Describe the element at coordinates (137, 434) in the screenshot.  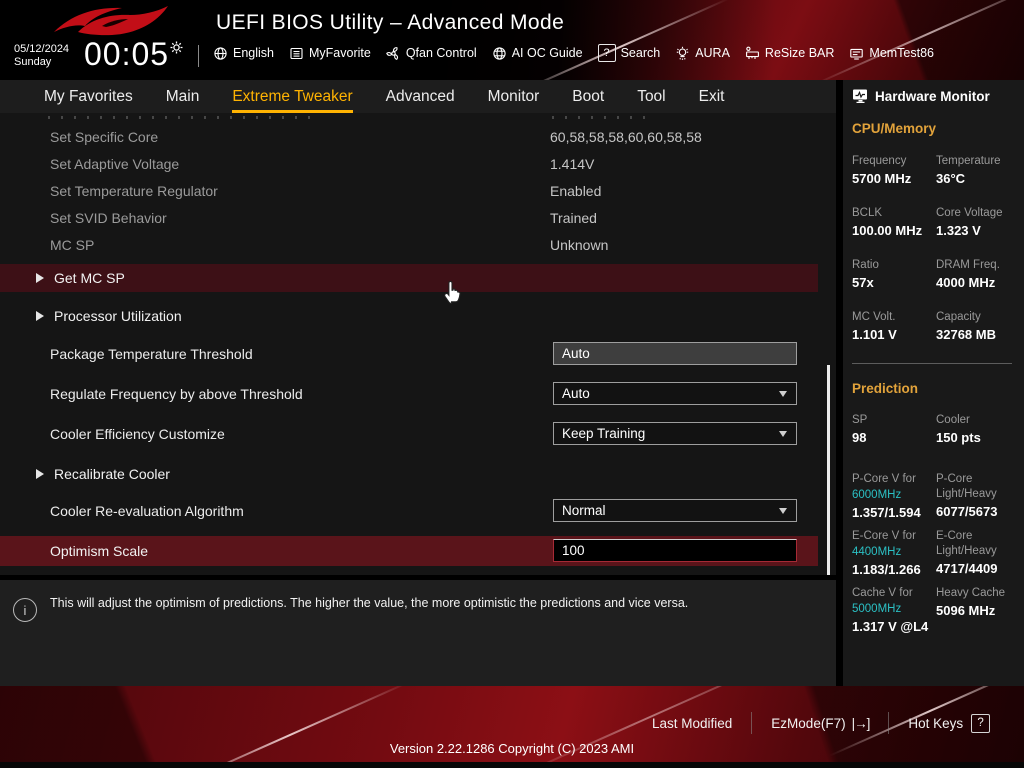
I see `field-label: Cooler Efficiency Customize` at that location.